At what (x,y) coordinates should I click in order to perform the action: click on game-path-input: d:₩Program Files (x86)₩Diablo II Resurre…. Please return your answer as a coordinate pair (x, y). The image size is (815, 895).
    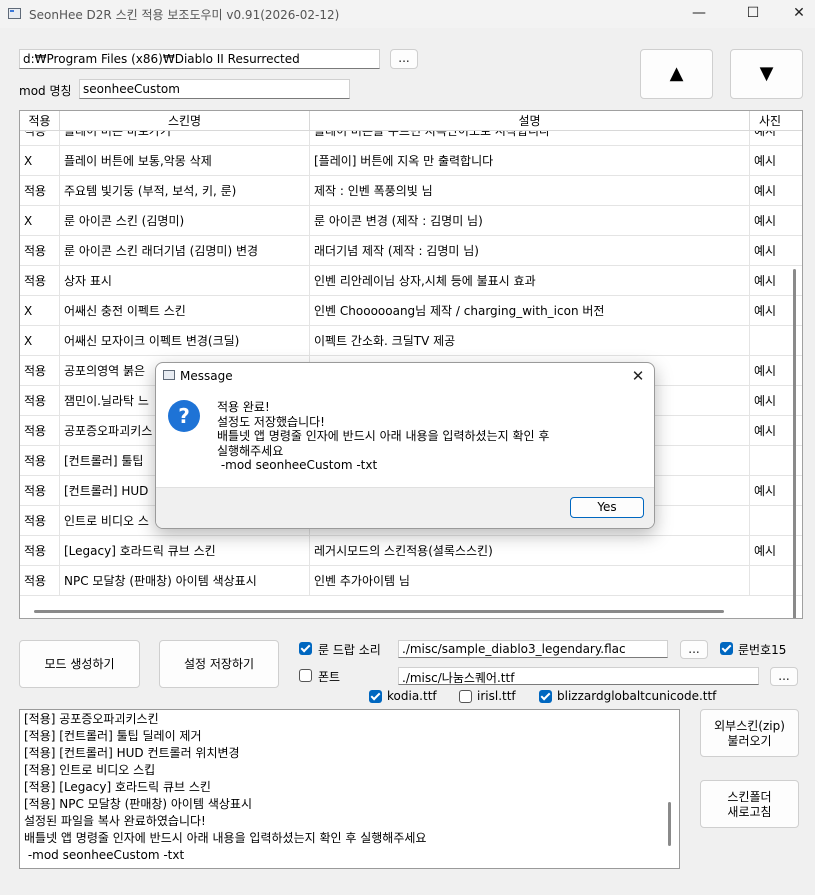
    Looking at the image, I should click on (199, 59).